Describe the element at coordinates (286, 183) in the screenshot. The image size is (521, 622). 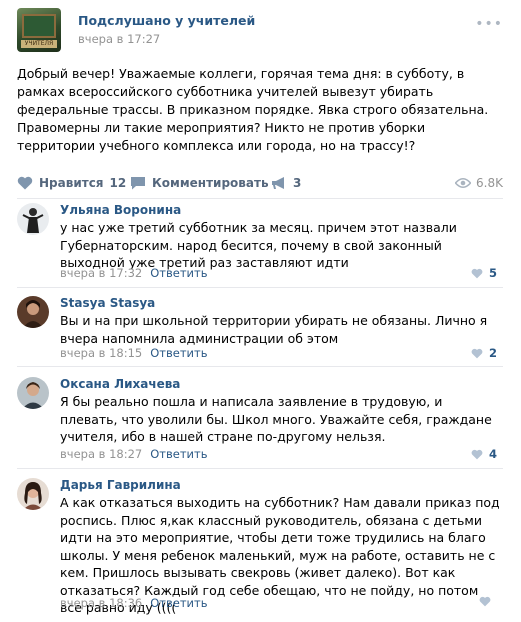
I see `share-button: 3` at that location.